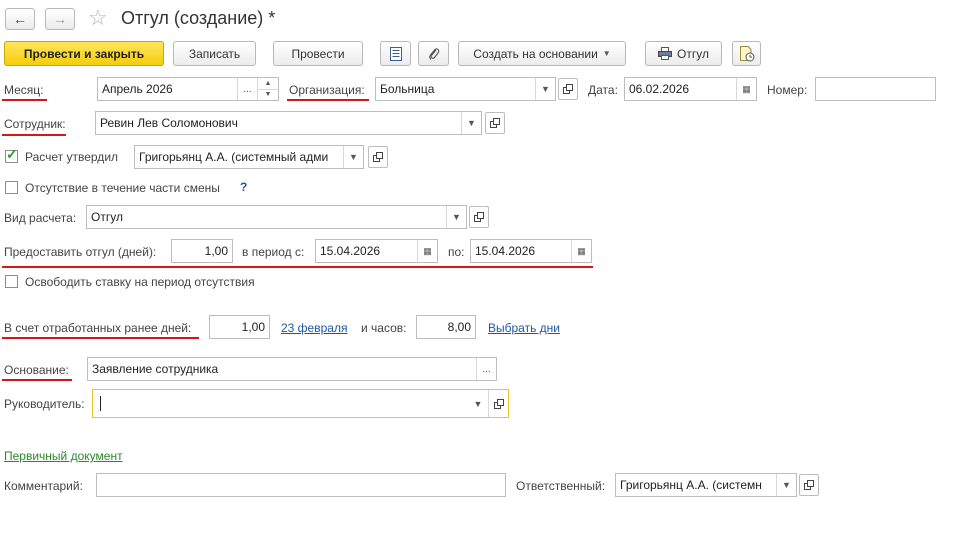 Image resolution: width=962 pixels, height=536 pixels. I want to click on post-and-close-button: Провести и закрыть, so click(84, 53).